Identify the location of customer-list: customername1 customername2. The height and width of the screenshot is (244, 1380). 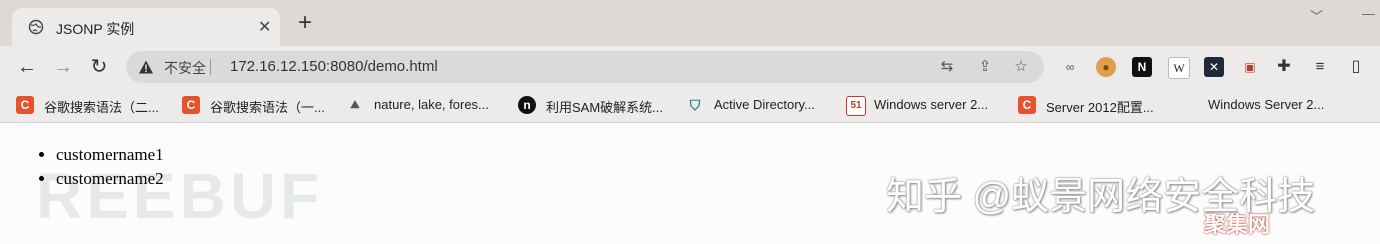
(100, 167).